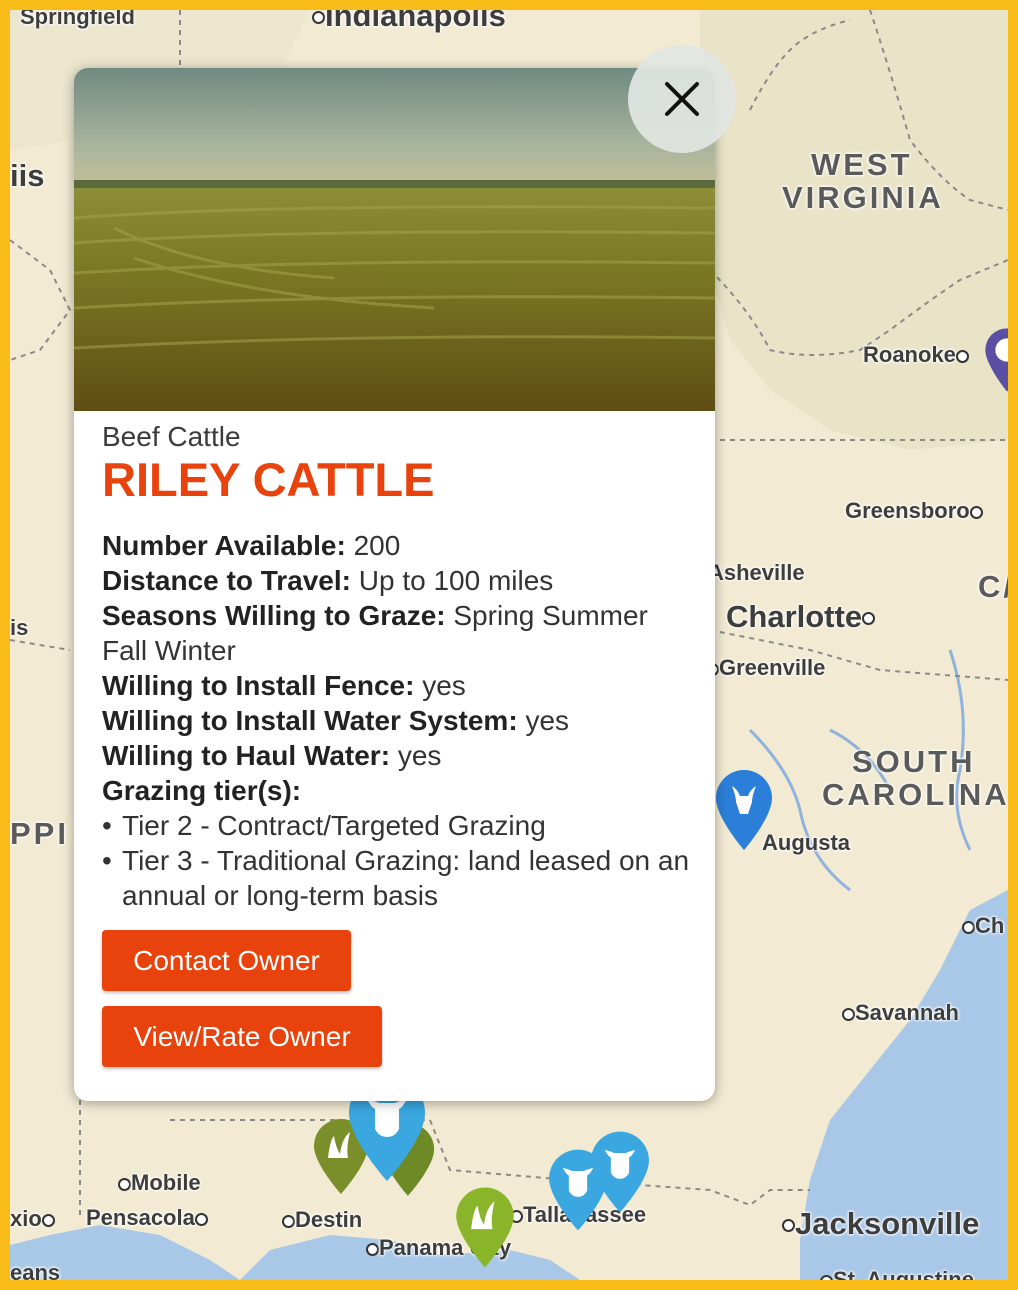 The image size is (1018, 1290). I want to click on view-rate-owner-button: View/Rate Owner, so click(242, 1036).